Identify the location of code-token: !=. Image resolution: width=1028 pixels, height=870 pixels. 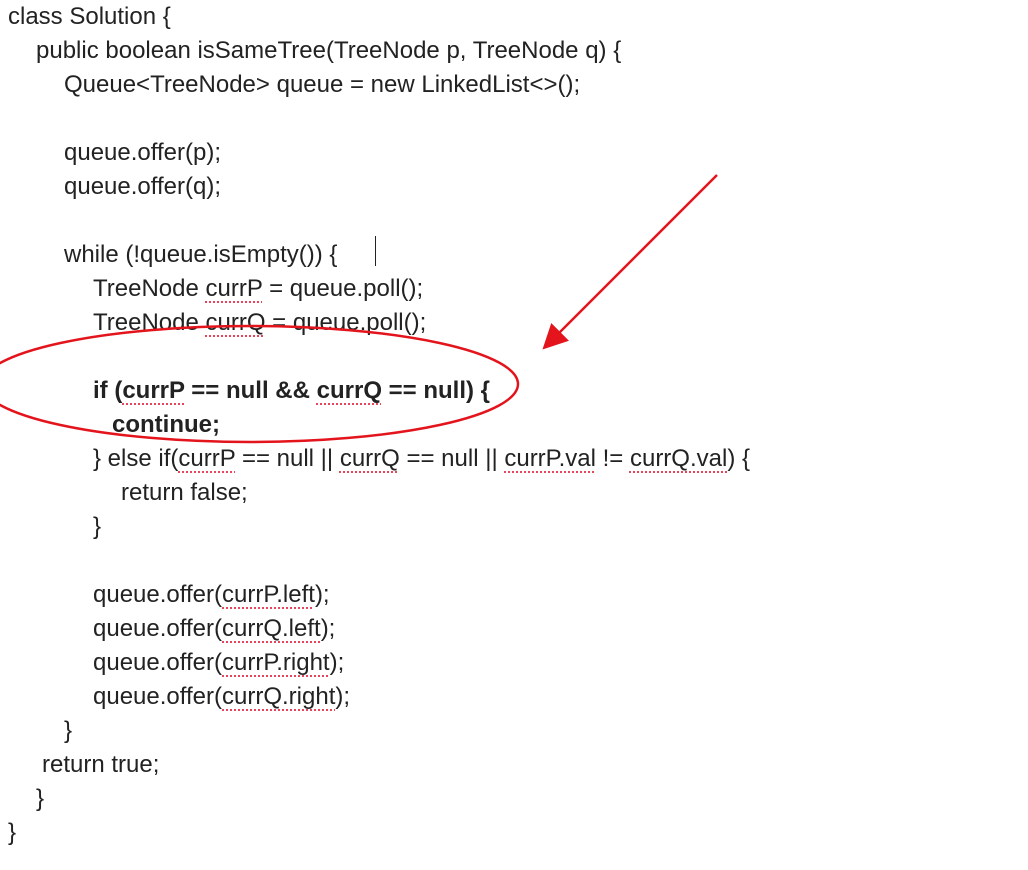
(612, 458).